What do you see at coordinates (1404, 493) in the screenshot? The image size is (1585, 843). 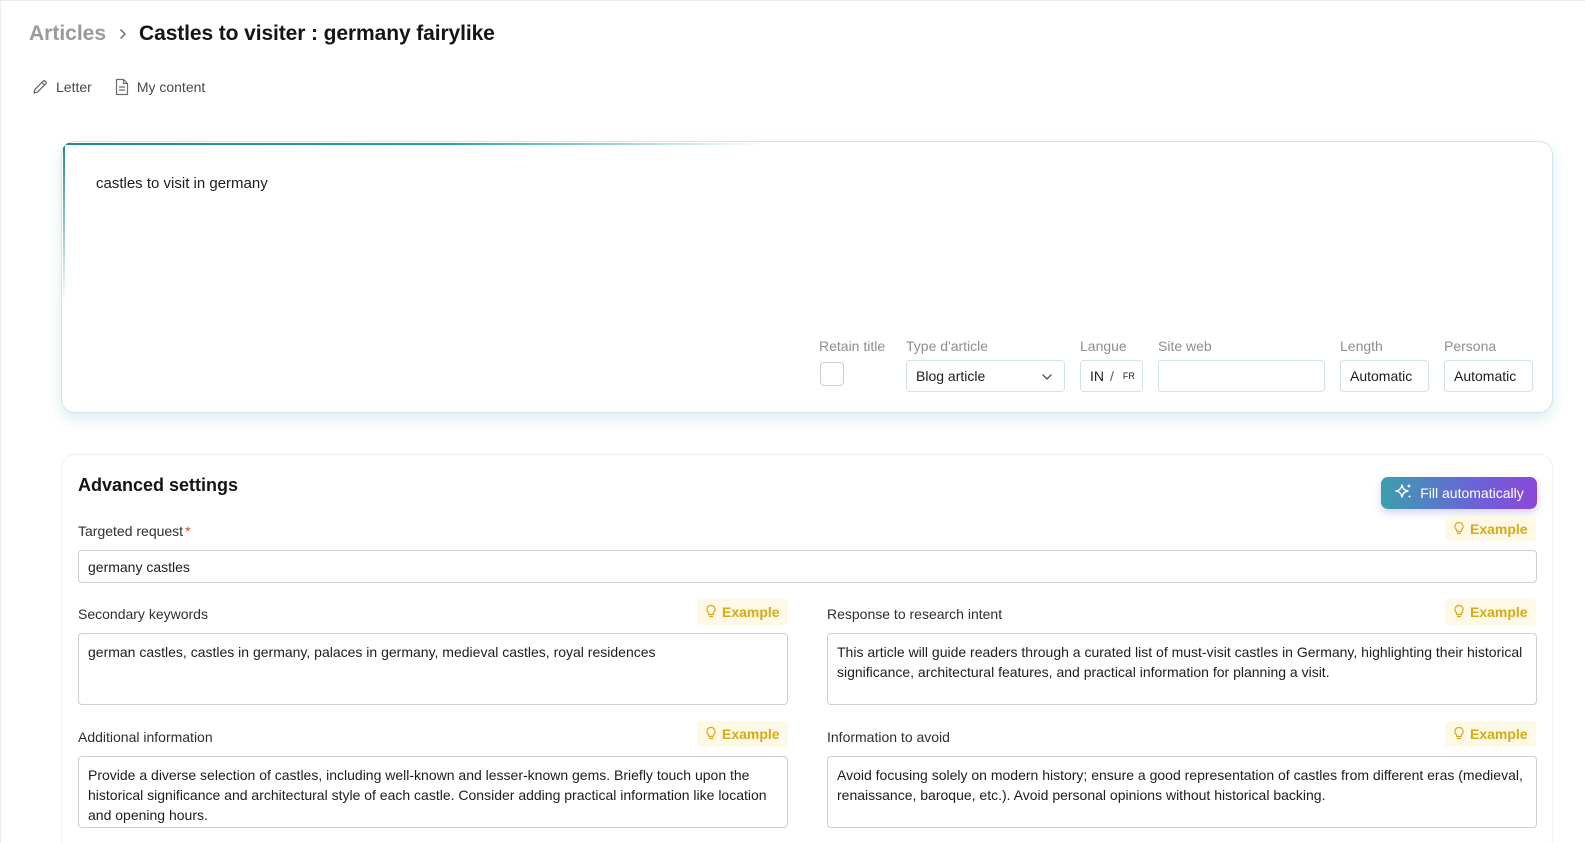 I see `sparkles-icon` at bounding box center [1404, 493].